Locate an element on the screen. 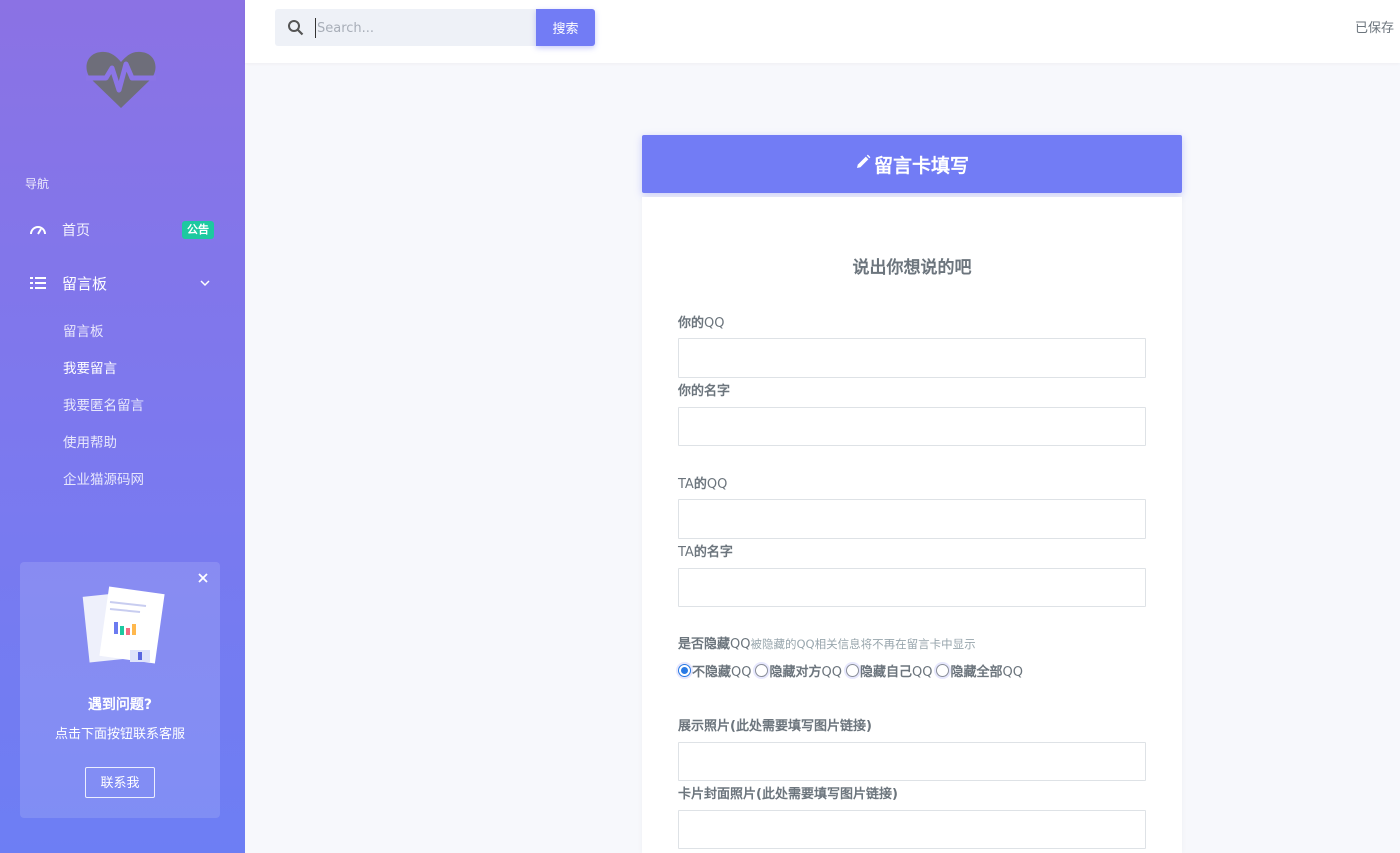  card-header: 留言卡填写 is located at coordinates (912, 164).